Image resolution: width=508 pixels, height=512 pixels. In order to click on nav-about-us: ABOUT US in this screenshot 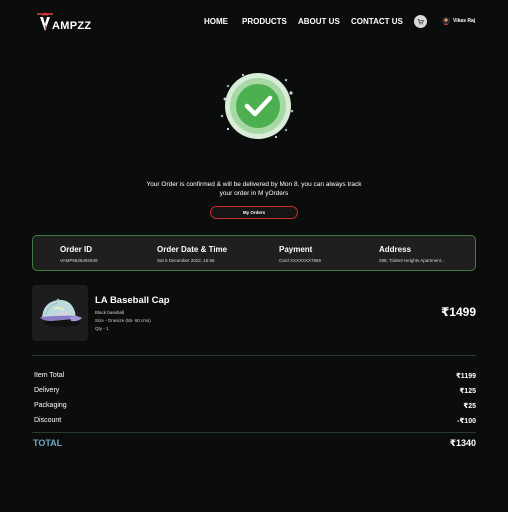, I will do `click(324, 21)`.